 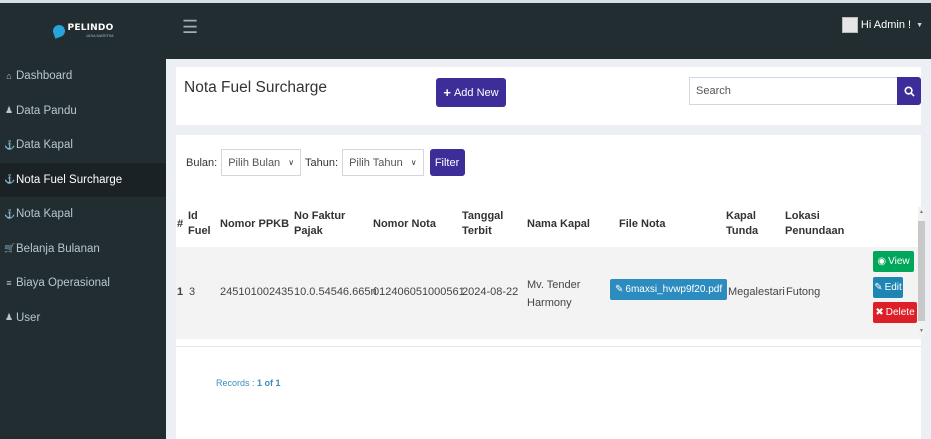 I want to click on col-header-nomor-ppkb: Nomor PPKB, so click(x=255, y=224).